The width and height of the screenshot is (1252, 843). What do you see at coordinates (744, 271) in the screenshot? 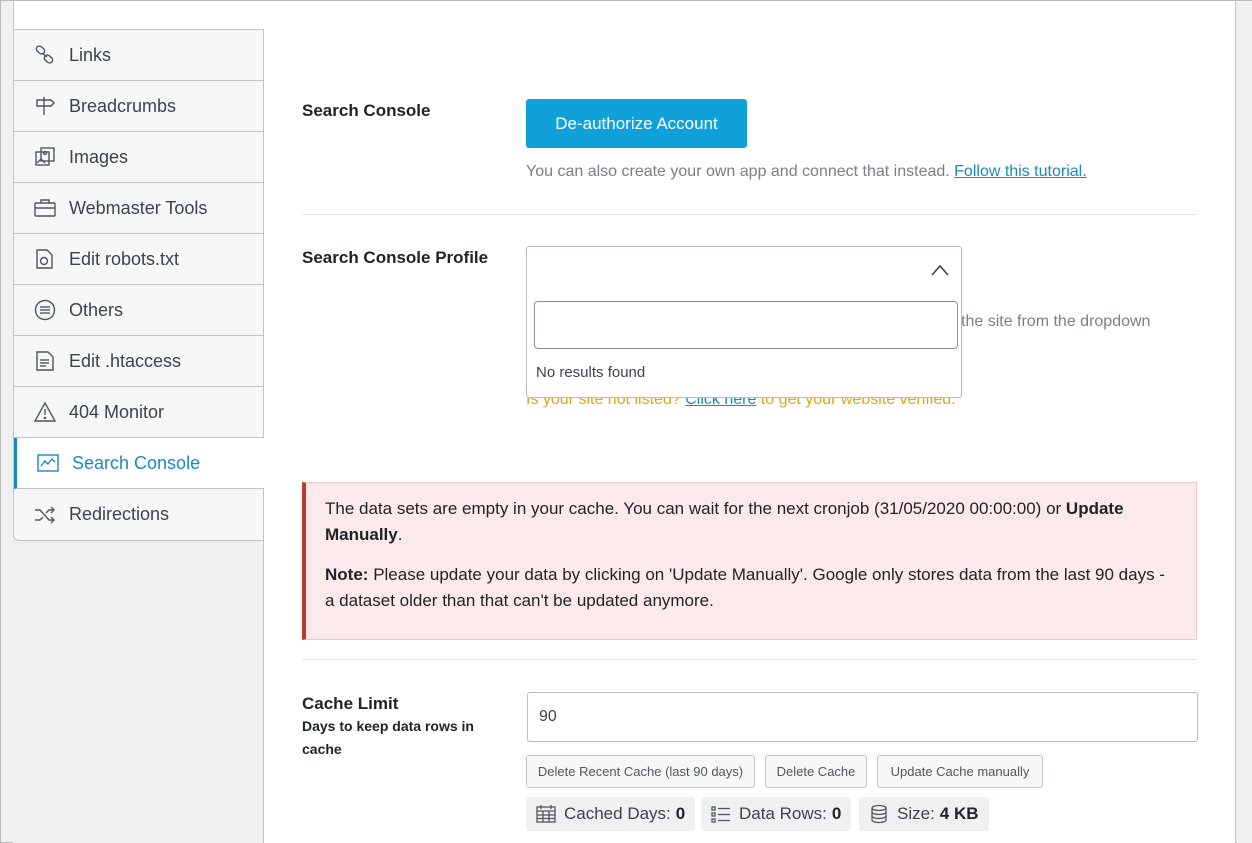
I see `profile-select` at bounding box center [744, 271].